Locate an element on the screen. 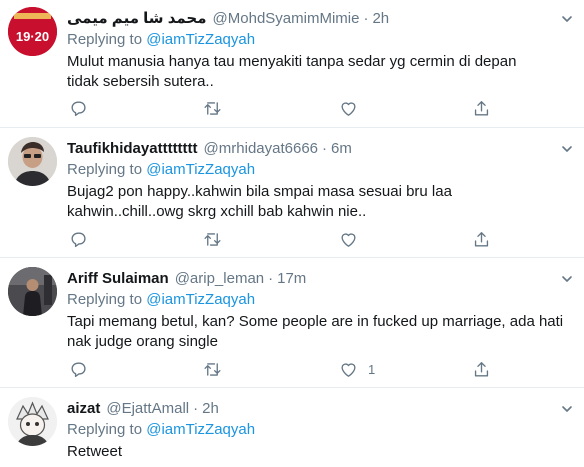 Image resolution: width=584 pixels, height=467 pixels. timestamp: 17m is located at coordinates (291, 279).